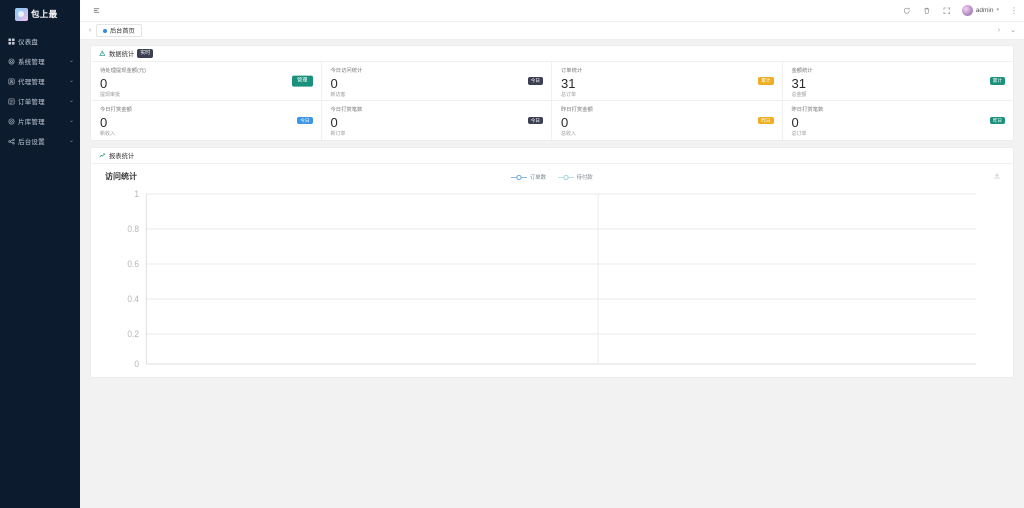 This screenshot has height=508, width=1024. Describe the element at coordinates (44, 14) in the screenshot. I see `logo-text: 包上最` at that location.